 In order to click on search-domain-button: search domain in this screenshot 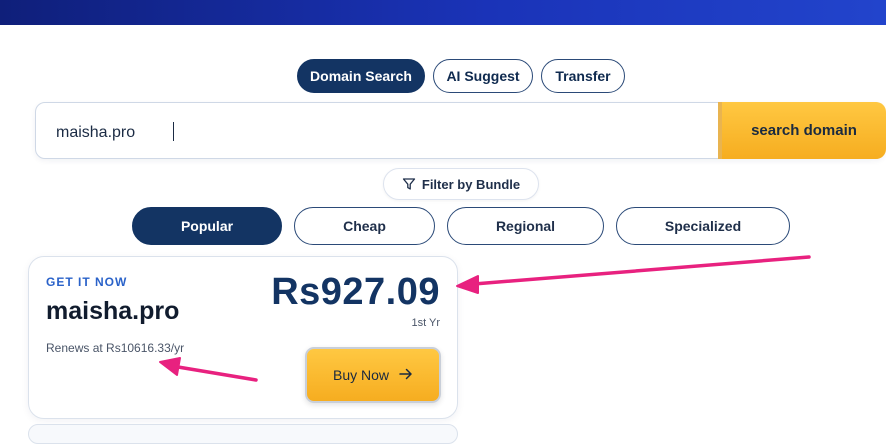, I will do `click(802, 130)`.